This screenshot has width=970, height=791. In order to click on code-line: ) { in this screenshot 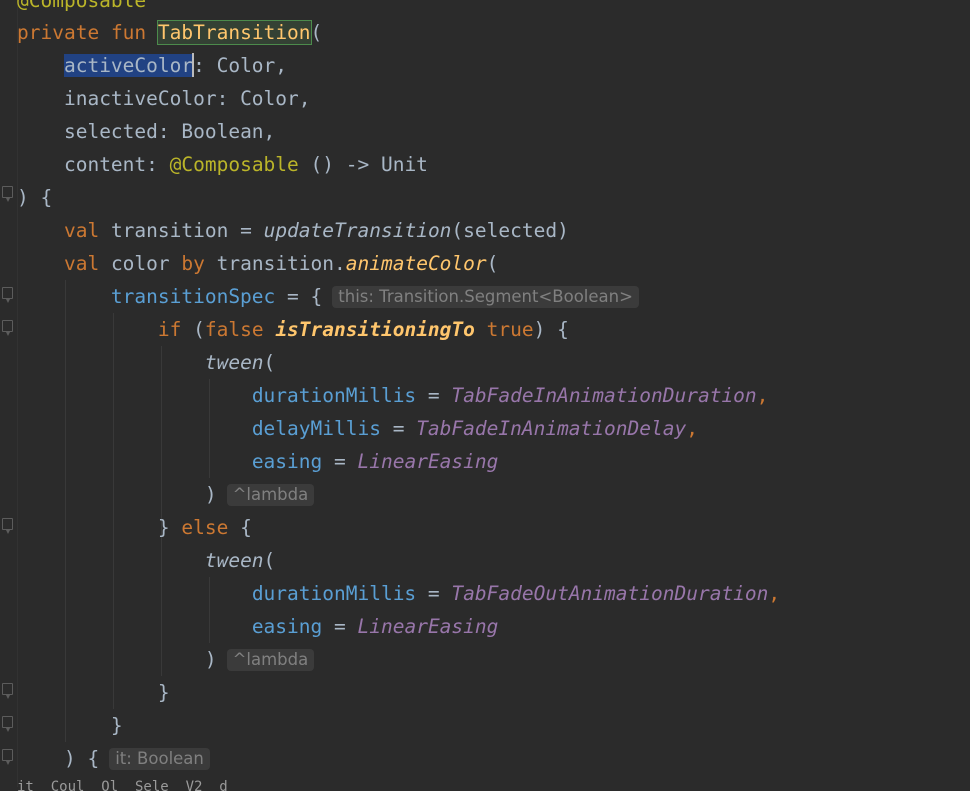, I will do `click(34, 197)`.